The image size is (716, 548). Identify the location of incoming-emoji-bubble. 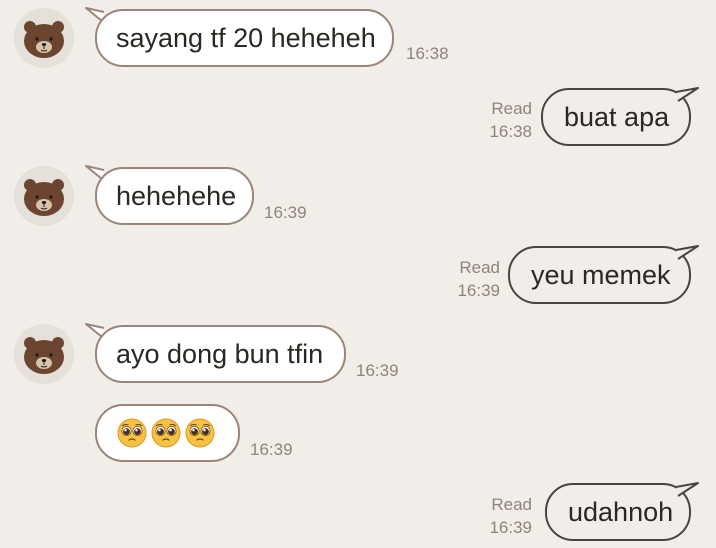
(167, 433).